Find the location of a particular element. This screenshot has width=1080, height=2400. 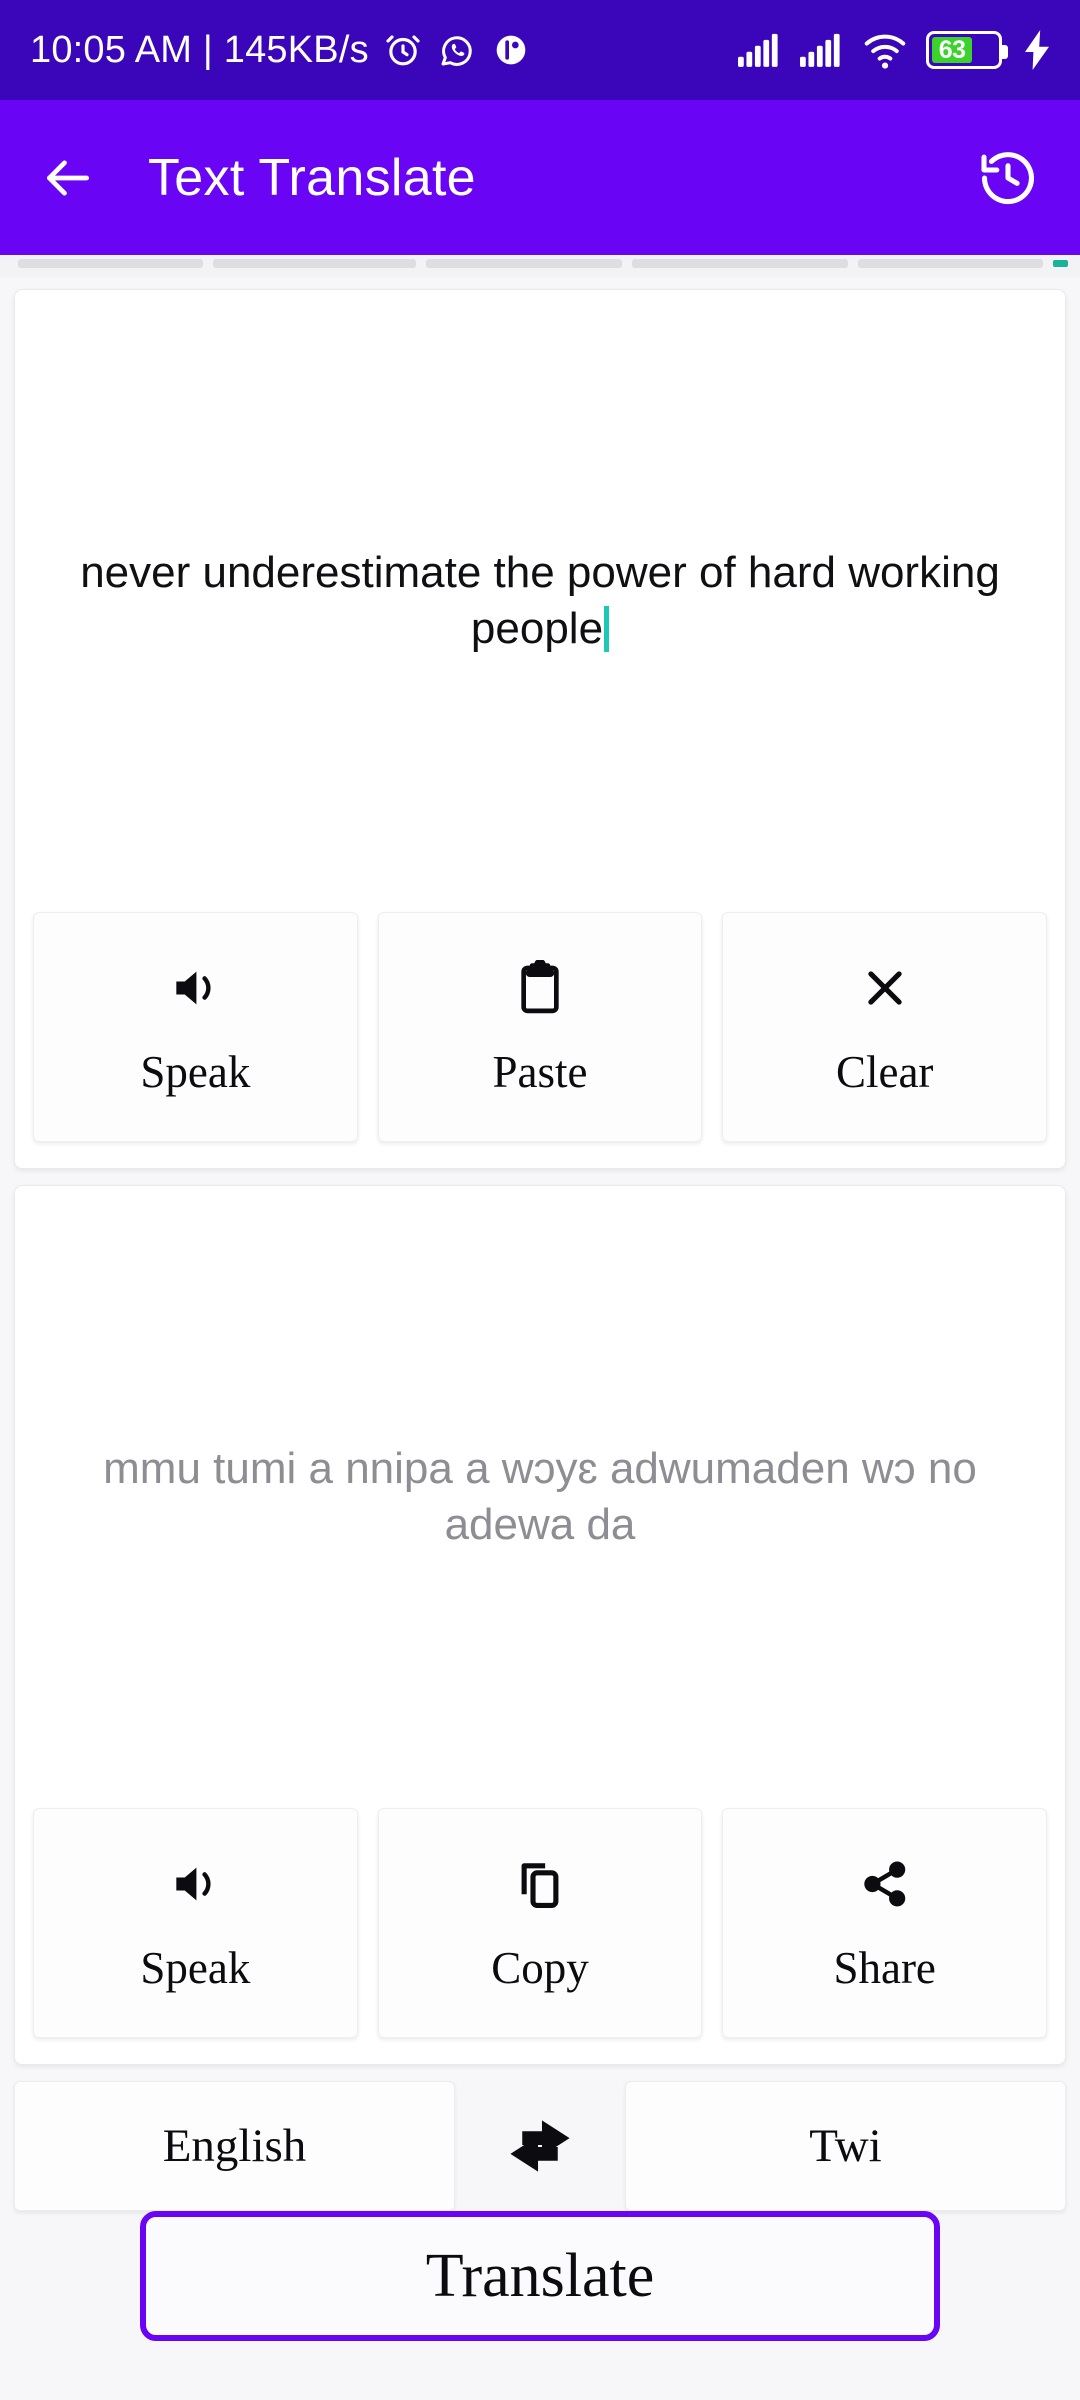

status-notification-icons is located at coordinates (457, 50).